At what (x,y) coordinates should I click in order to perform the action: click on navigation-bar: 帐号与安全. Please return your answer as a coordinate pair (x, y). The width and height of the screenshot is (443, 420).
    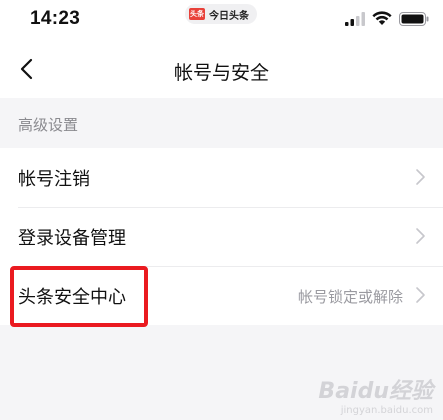
    Looking at the image, I should click on (221, 69).